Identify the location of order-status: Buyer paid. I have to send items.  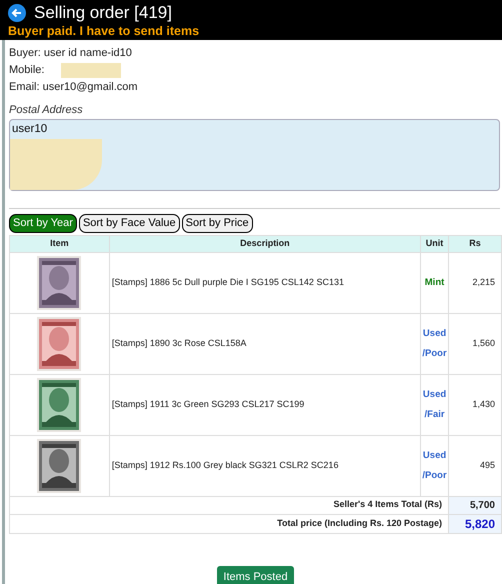
(104, 31).